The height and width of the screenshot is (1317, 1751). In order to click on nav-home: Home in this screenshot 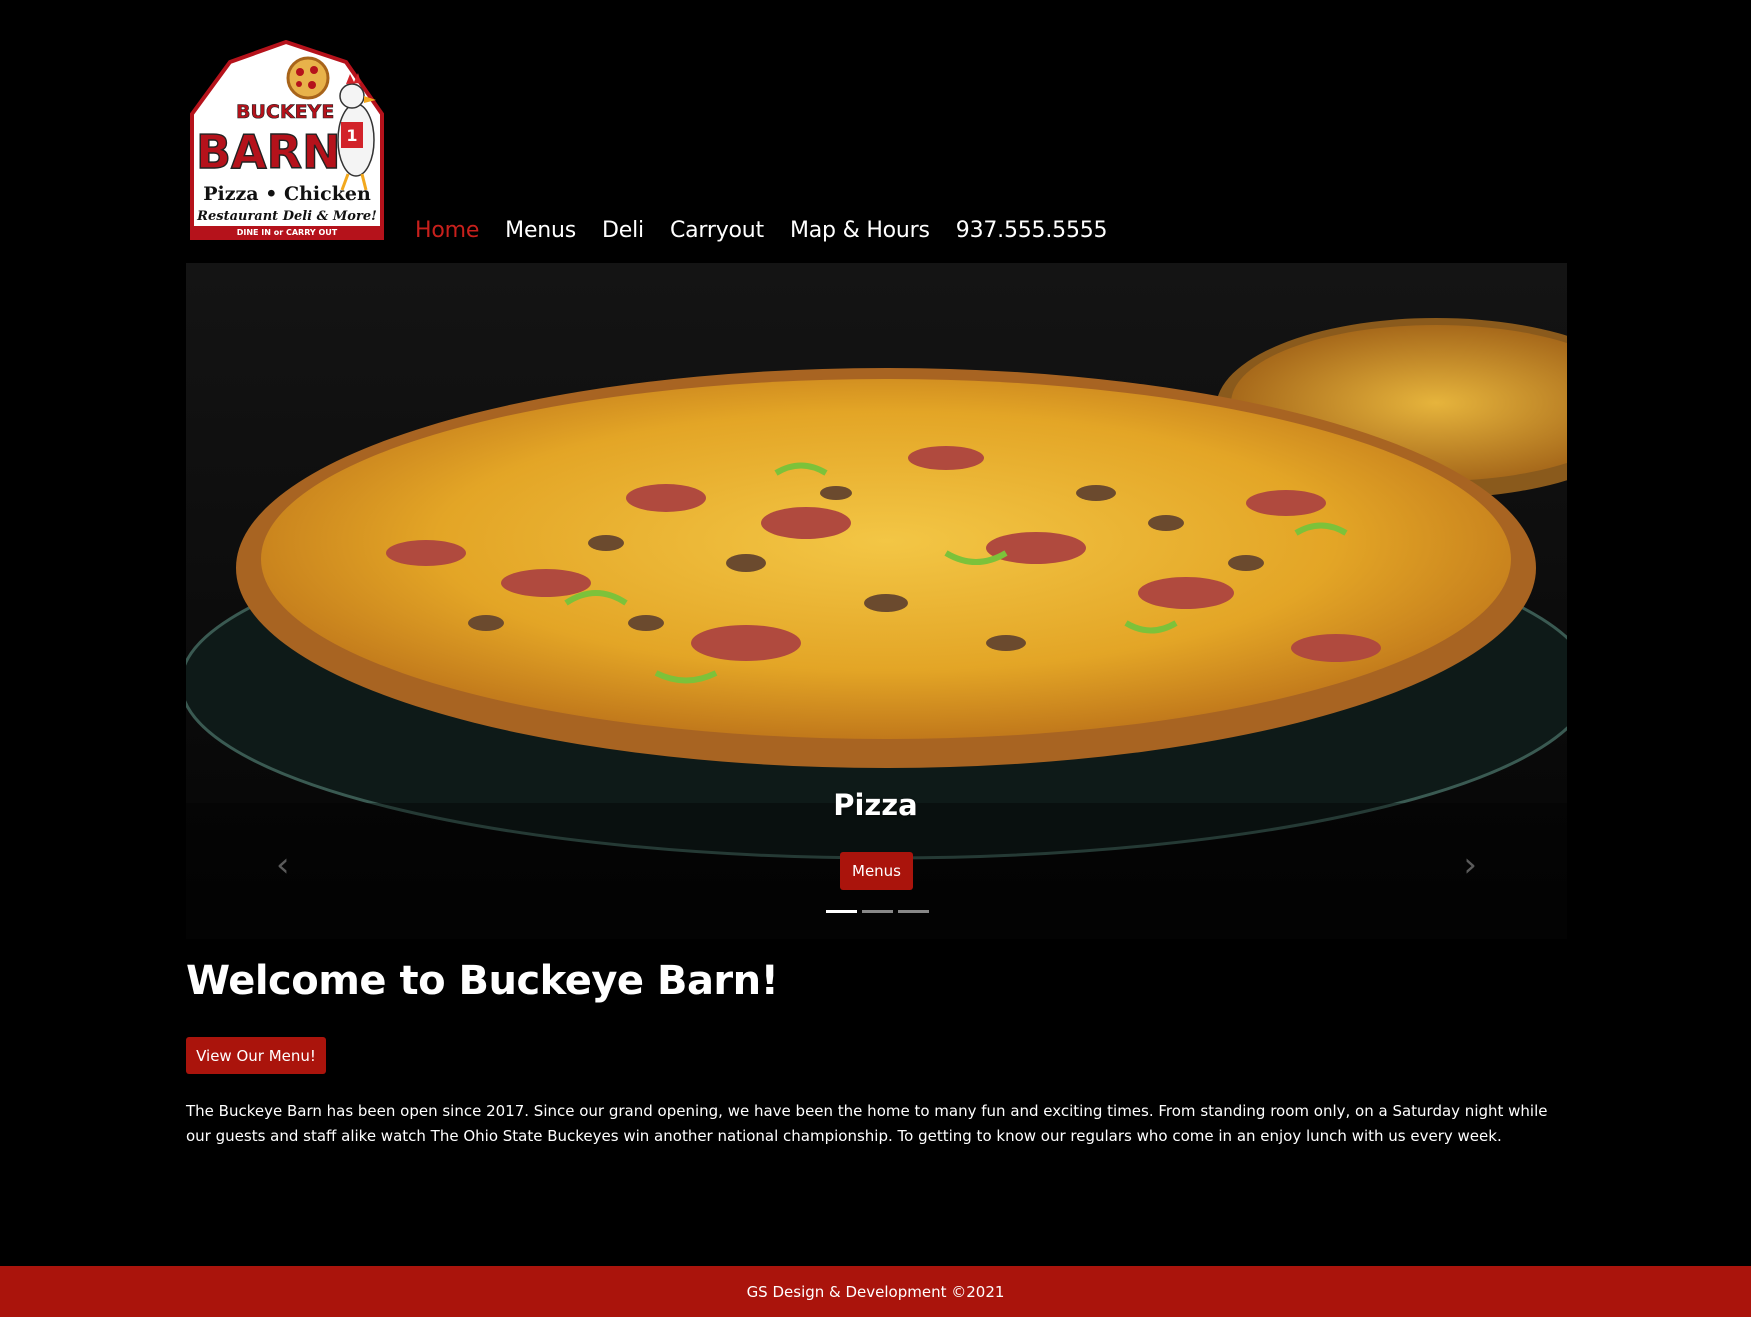, I will do `click(447, 231)`.